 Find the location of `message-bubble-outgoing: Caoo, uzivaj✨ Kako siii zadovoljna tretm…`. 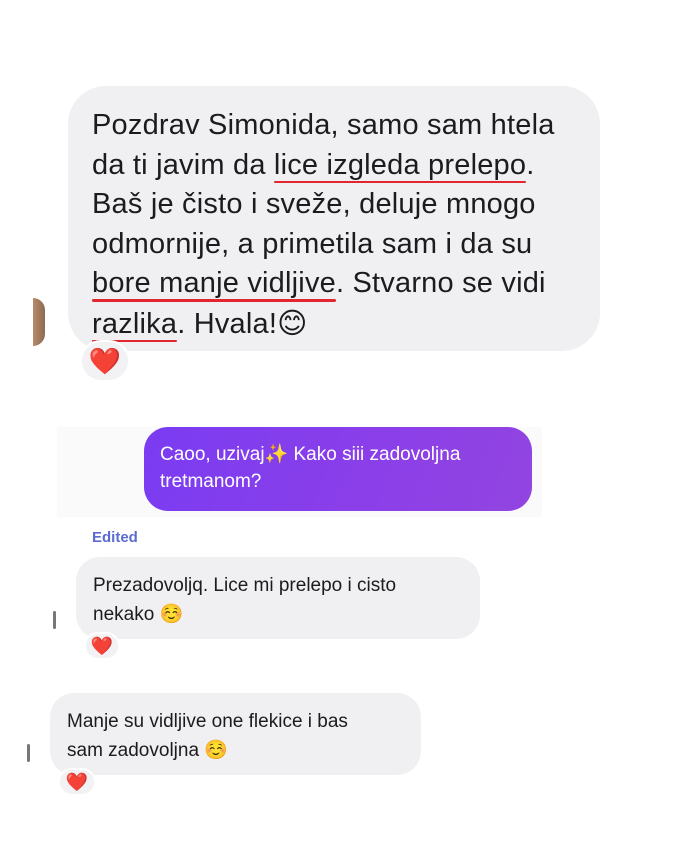

message-bubble-outgoing: Caoo, uzivaj✨ Kako siii zadovoljna tretm… is located at coordinates (338, 469).